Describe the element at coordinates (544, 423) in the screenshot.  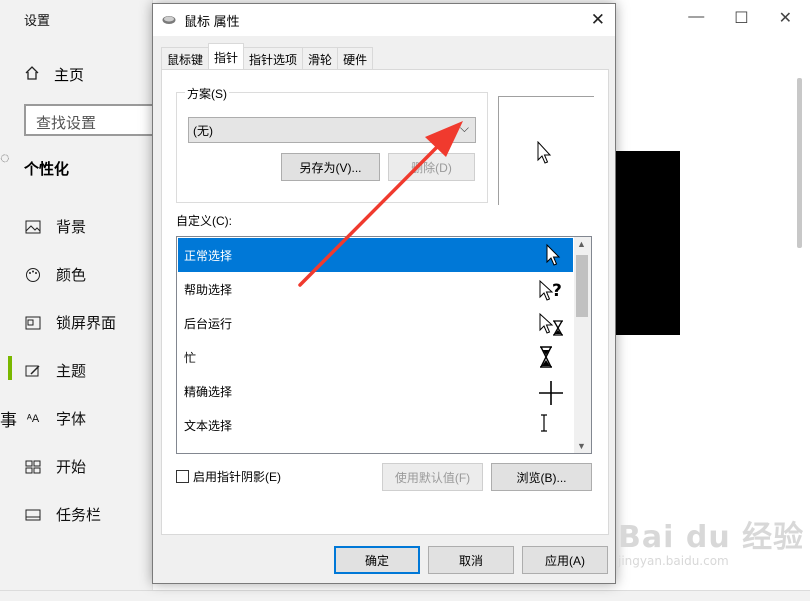
I see `text-cursor-icon` at that location.